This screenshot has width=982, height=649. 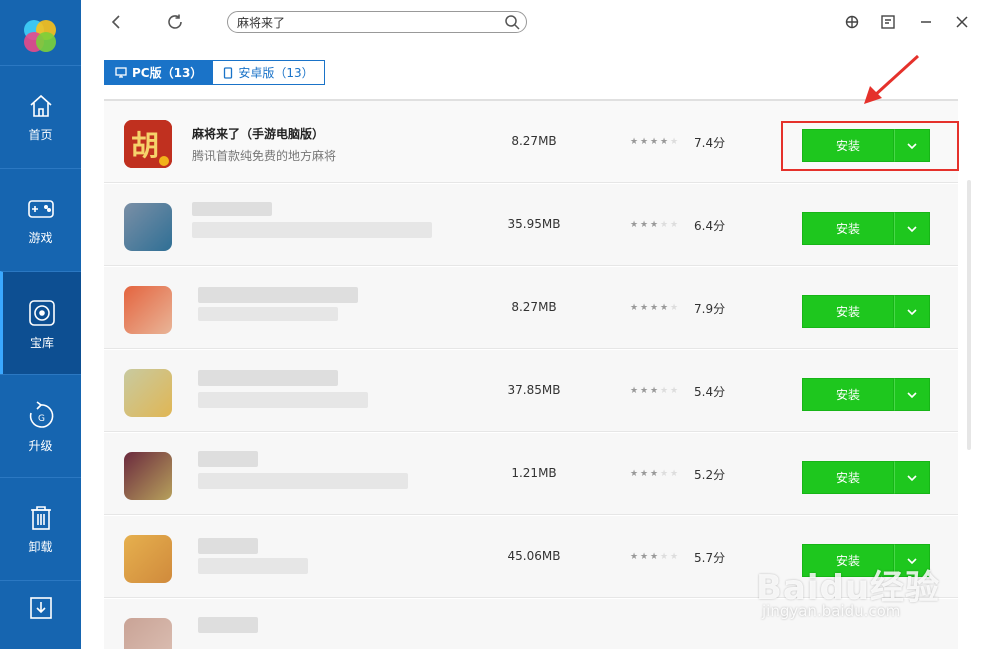 I want to click on skin-button, so click(x=852, y=22).